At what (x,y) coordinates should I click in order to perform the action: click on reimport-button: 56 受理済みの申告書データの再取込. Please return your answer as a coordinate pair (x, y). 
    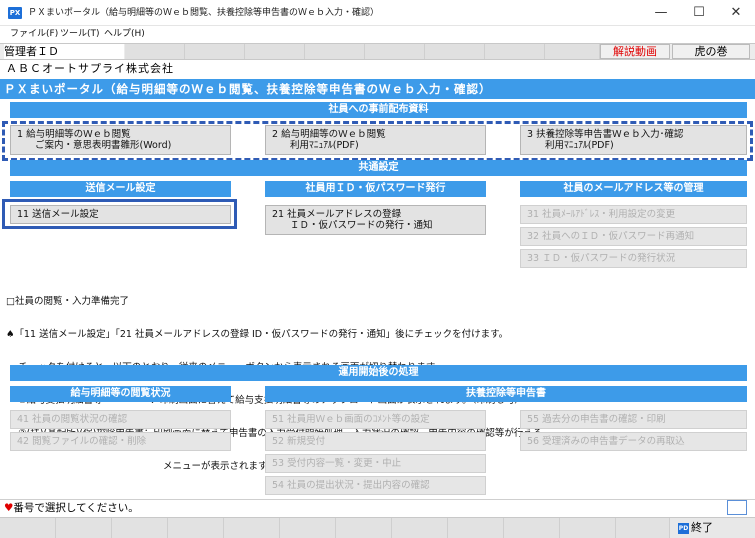
    Looking at the image, I should click on (633, 441).